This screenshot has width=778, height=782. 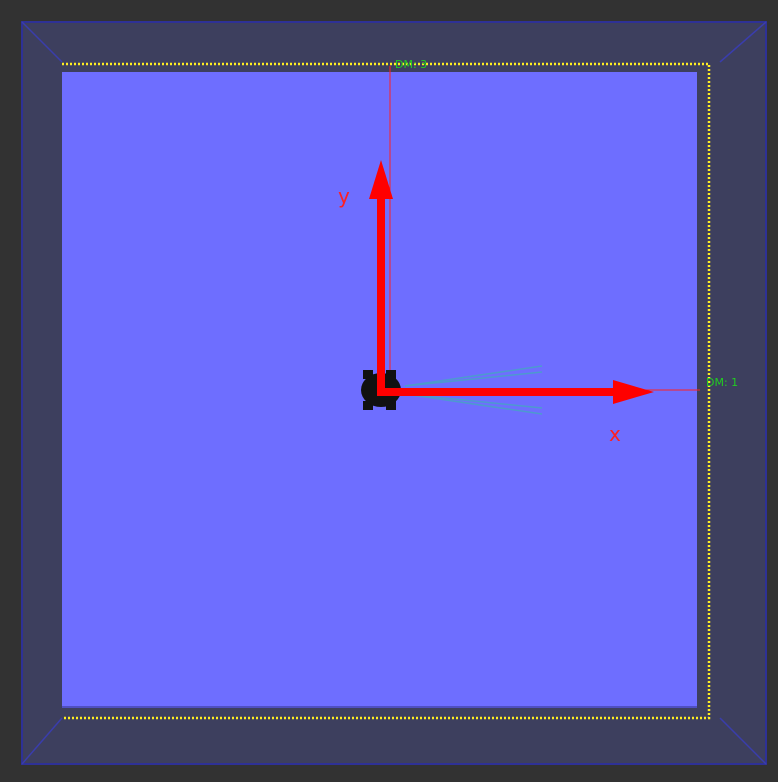 What do you see at coordinates (722, 382) in the screenshot?
I see `range-label-right: DM: 1` at bounding box center [722, 382].